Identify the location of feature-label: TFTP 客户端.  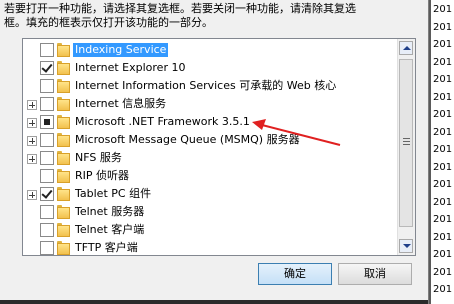
(106, 248).